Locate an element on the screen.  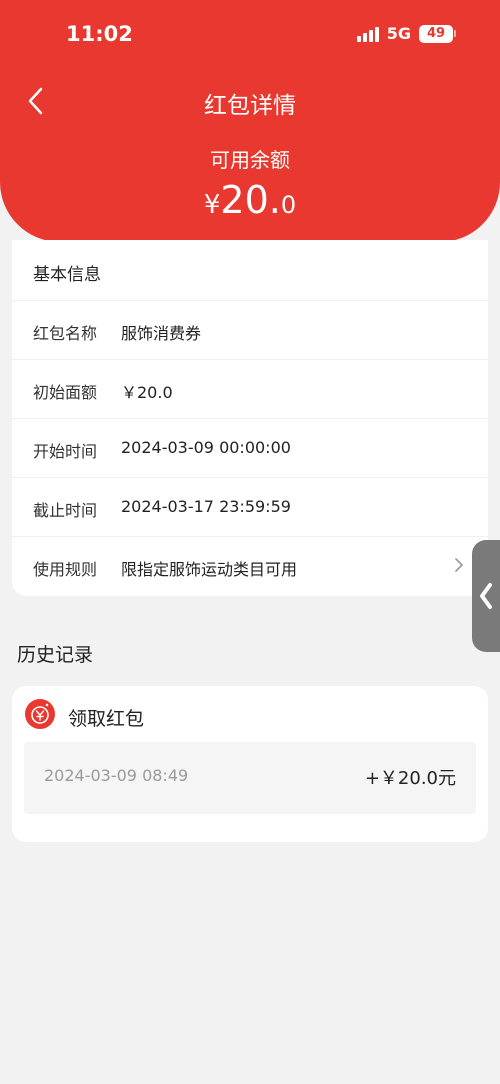
history-record-date: 2024-03-09 08:49 is located at coordinates (116, 775).